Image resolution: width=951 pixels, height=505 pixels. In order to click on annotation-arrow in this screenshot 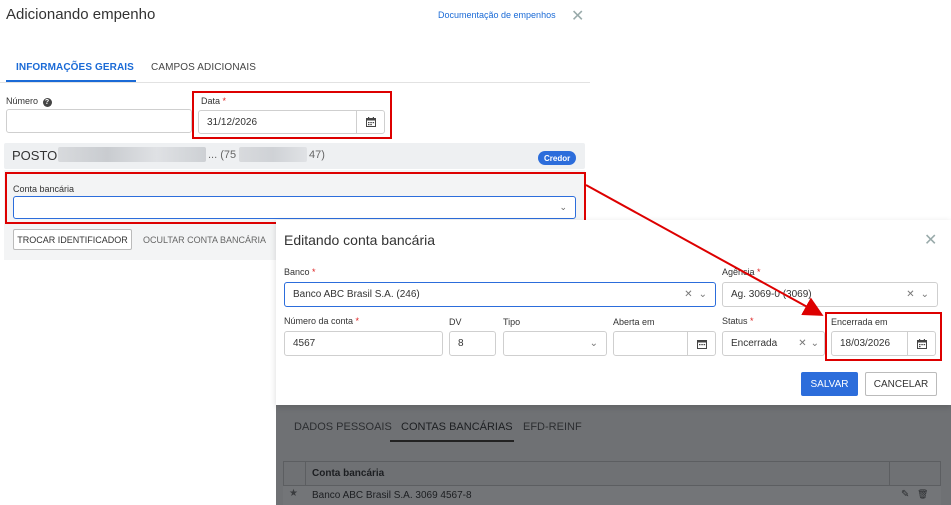, I will do `click(704, 250)`.